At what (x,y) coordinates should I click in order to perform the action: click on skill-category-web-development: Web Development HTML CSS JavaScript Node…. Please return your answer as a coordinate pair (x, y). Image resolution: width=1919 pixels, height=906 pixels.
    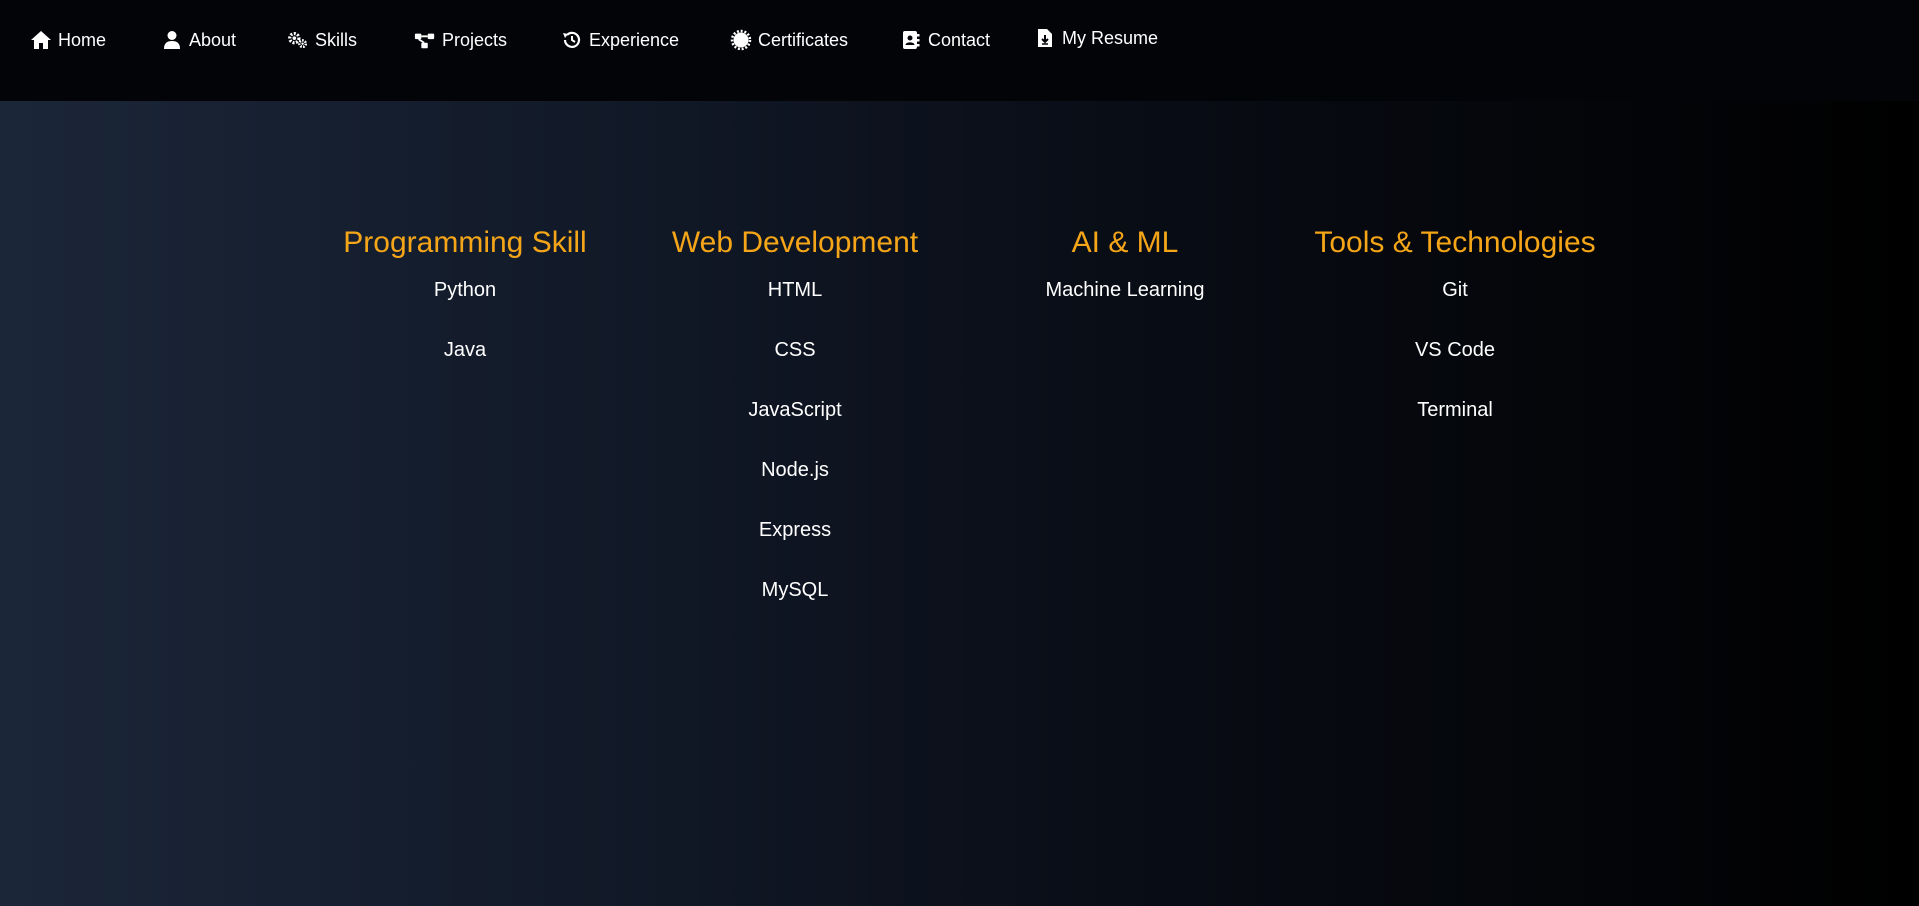
    Looking at the image, I should click on (795, 431).